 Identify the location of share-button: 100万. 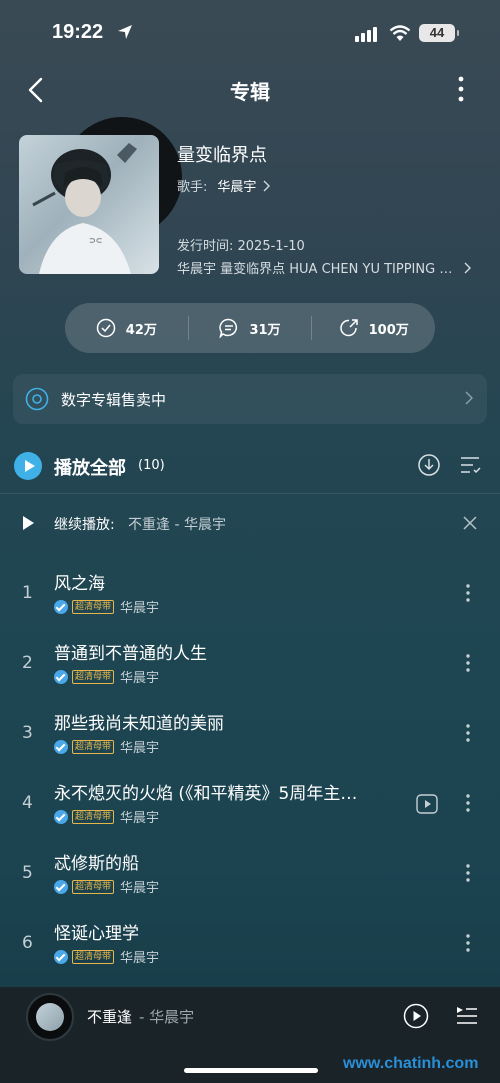
(373, 328).